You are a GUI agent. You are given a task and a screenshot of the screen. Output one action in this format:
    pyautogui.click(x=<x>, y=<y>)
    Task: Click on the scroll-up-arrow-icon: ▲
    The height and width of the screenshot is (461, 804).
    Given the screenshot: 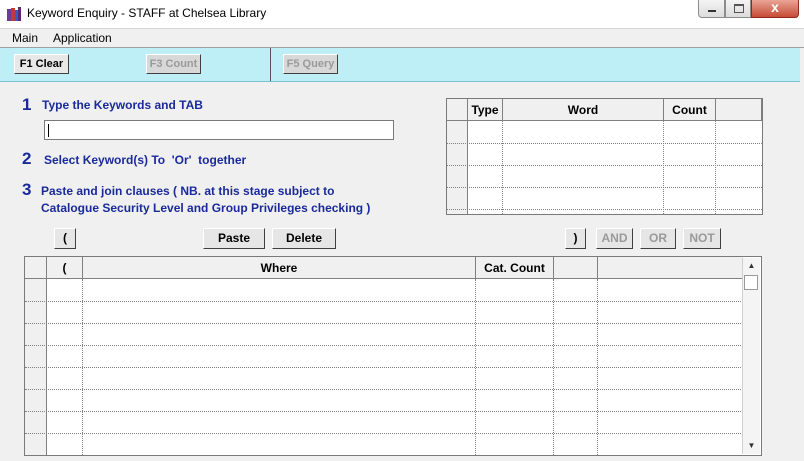 What is the action you would take?
    pyautogui.click(x=751, y=266)
    